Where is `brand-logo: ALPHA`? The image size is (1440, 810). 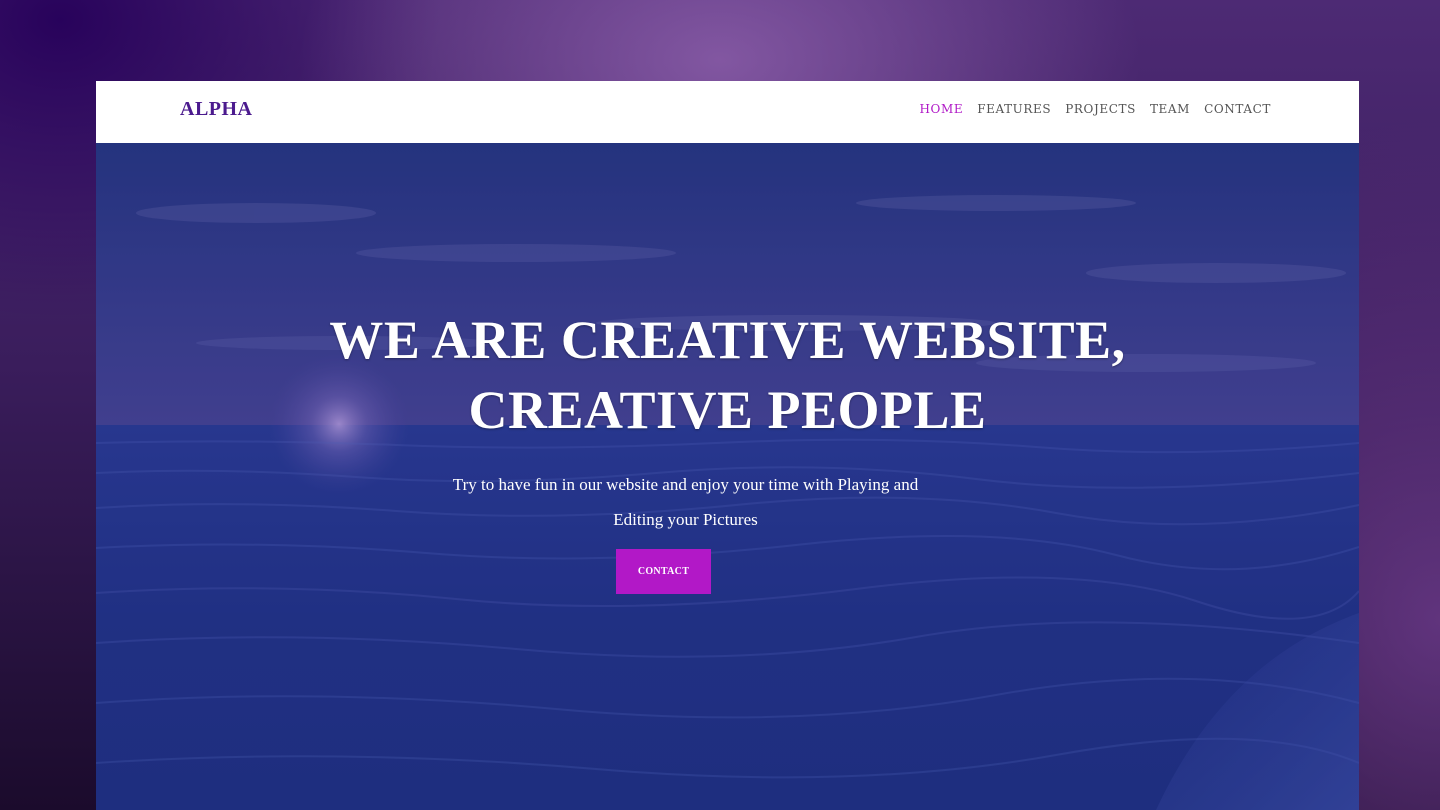 brand-logo: ALPHA is located at coordinates (216, 109).